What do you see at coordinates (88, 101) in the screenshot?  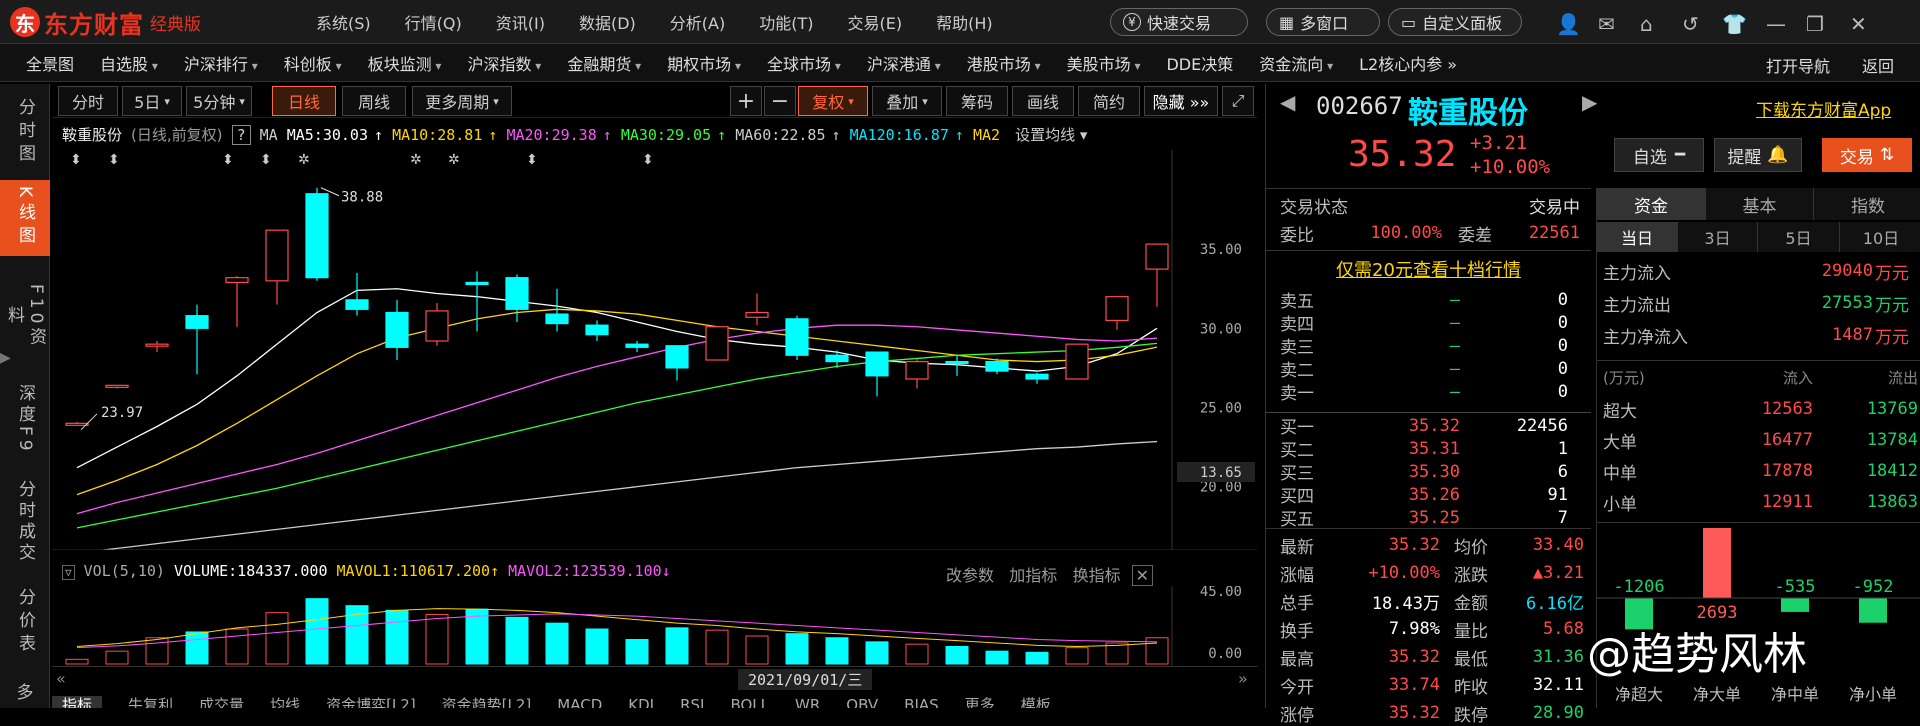 I see `period-timeshare: 分时` at bounding box center [88, 101].